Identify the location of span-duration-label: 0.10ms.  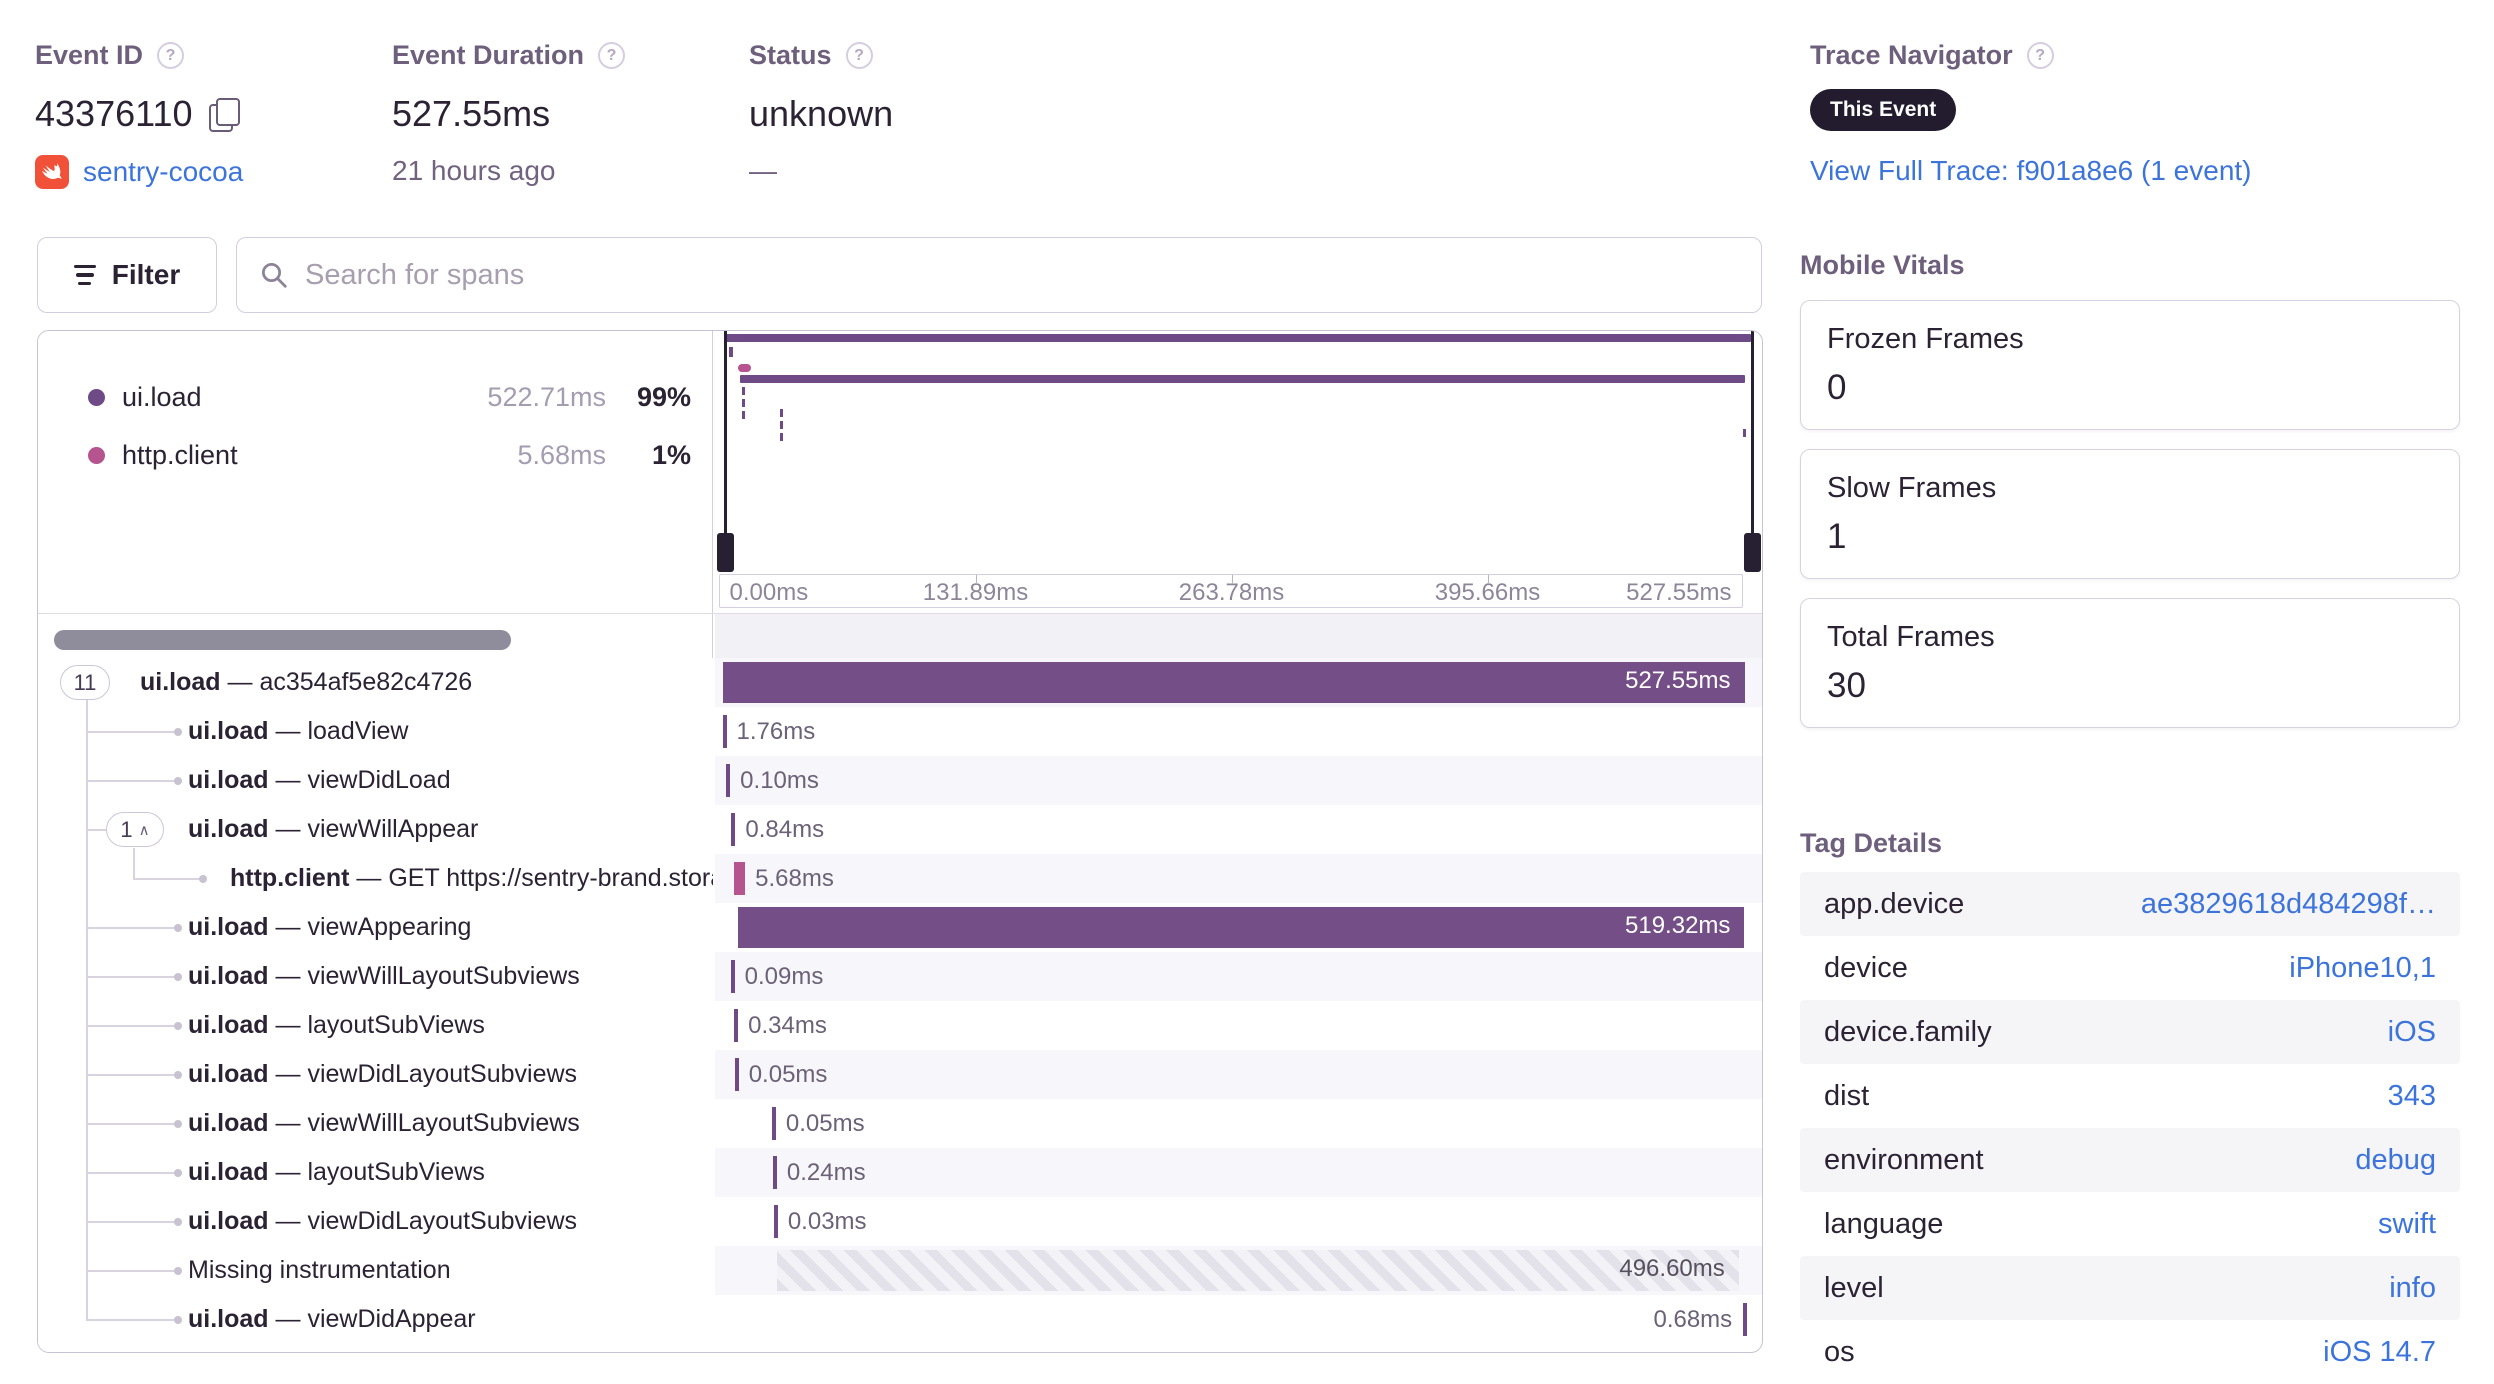
(779, 780).